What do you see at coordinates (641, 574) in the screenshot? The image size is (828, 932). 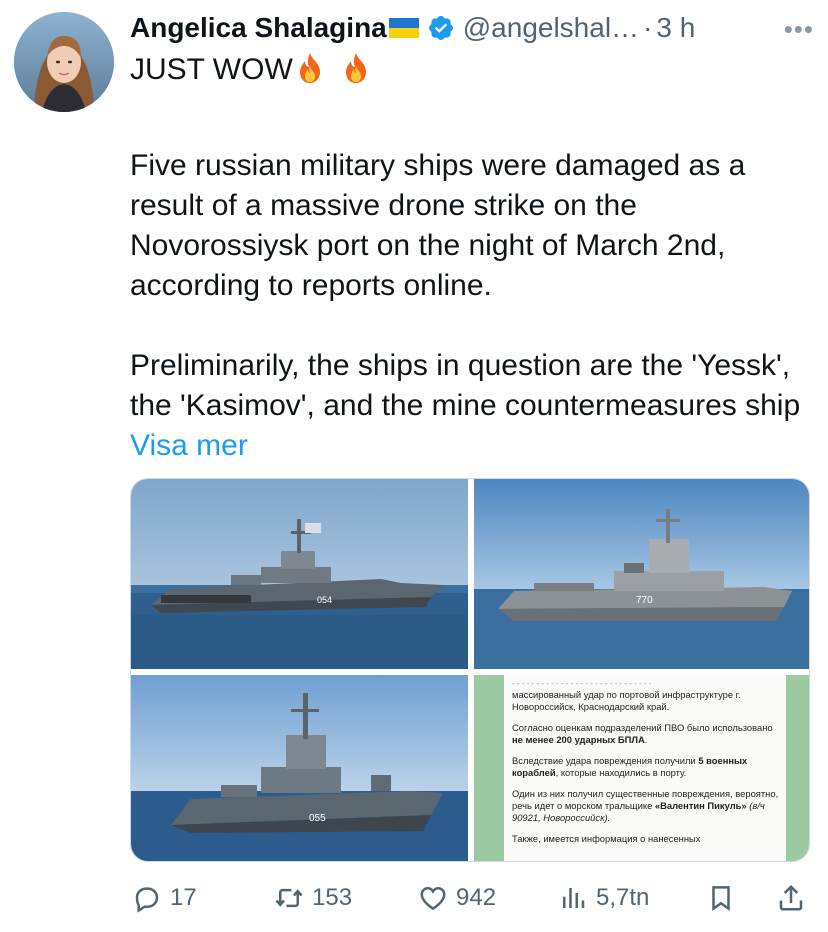 I see `ship-photo-770: 770` at bounding box center [641, 574].